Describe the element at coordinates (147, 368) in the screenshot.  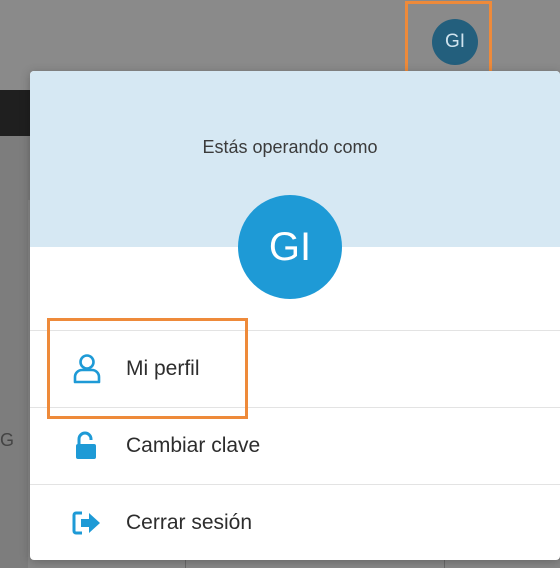
I see `profile-highlight-box` at that location.